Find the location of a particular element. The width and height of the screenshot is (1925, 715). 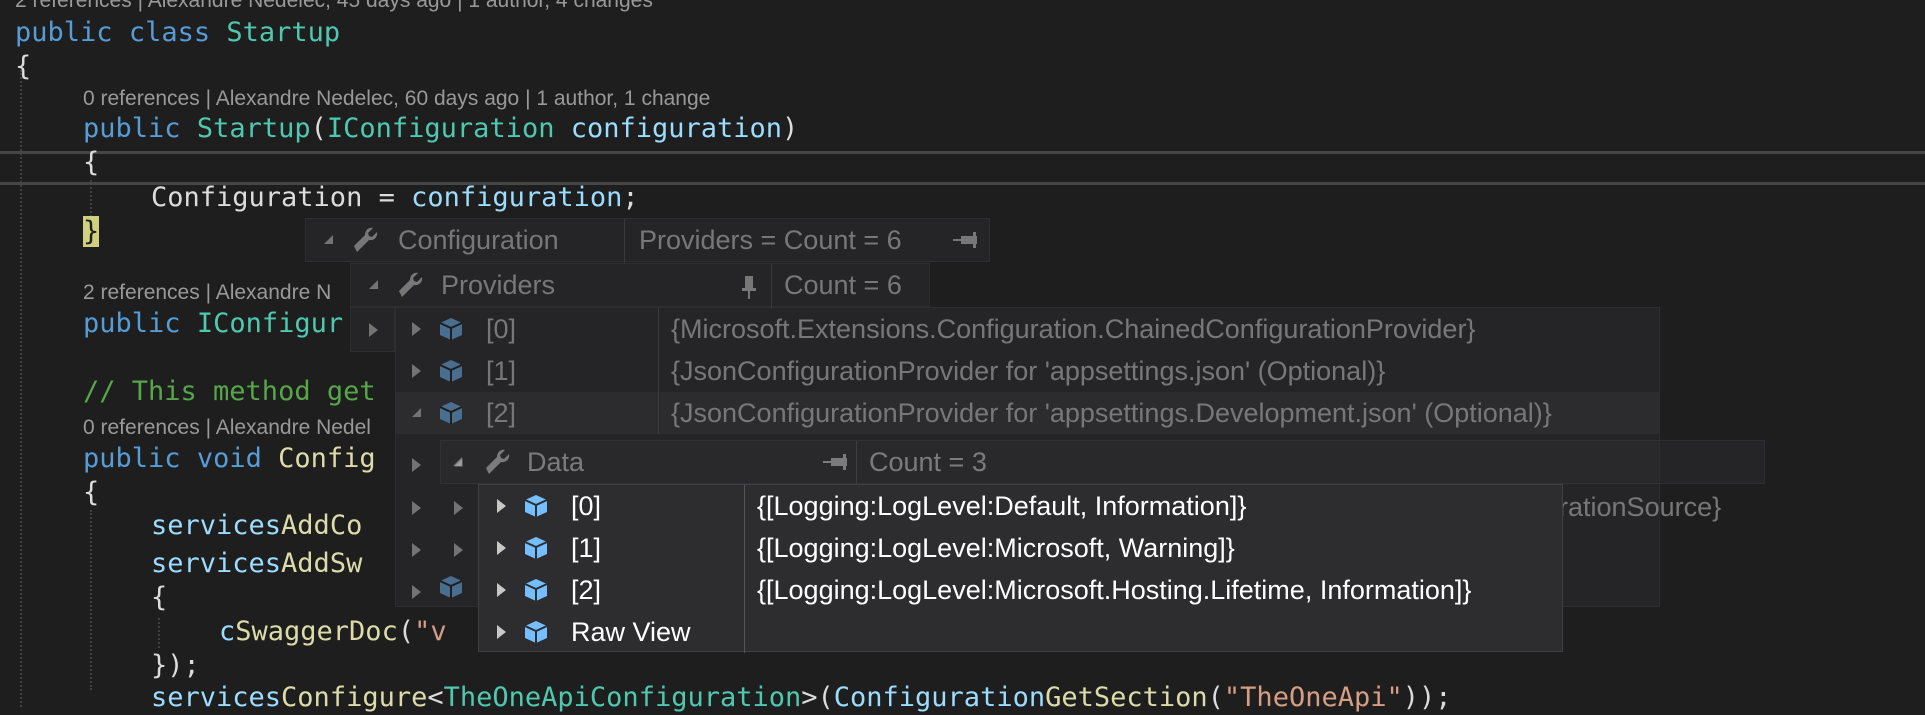

keyword: void is located at coordinates (229, 458).